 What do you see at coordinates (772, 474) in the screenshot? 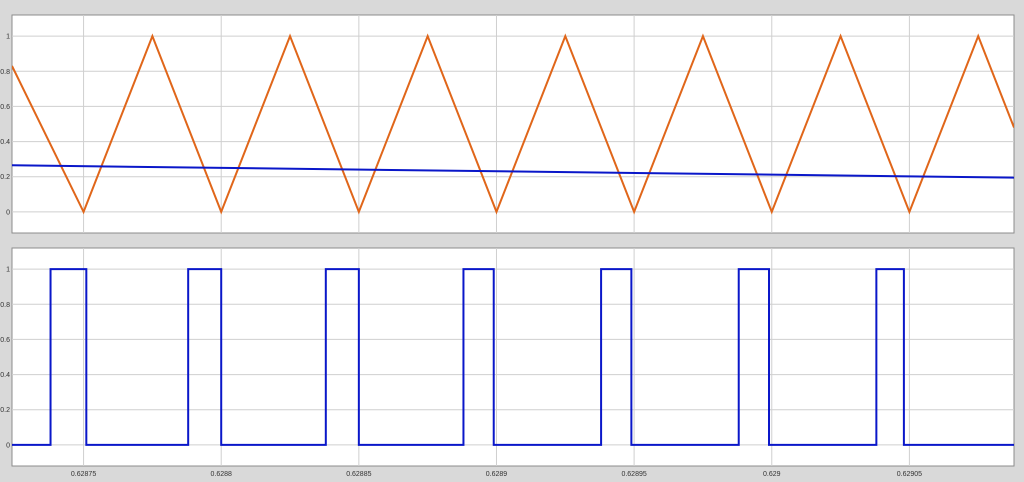
I see `bottom-xtick-label: 0.629` at bounding box center [772, 474].